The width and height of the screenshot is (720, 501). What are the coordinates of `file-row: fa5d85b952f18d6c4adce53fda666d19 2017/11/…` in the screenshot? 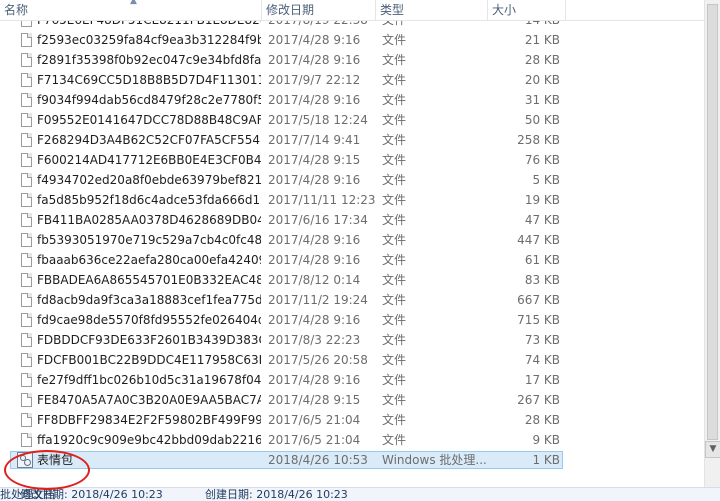 It's located at (352, 200).